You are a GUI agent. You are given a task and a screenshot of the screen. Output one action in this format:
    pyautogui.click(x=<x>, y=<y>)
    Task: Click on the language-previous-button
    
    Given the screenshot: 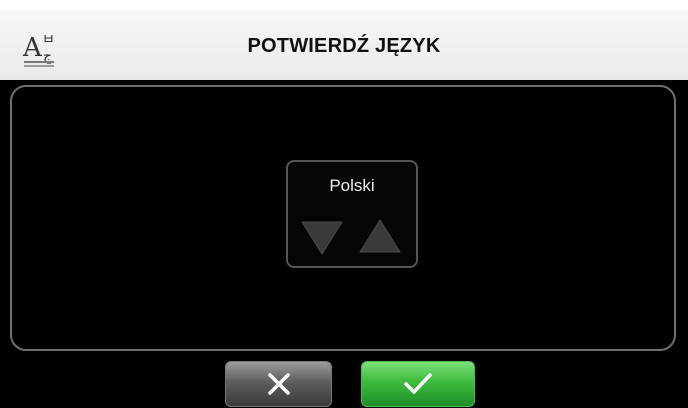 What is the action you would take?
    pyautogui.click(x=322, y=237)
    